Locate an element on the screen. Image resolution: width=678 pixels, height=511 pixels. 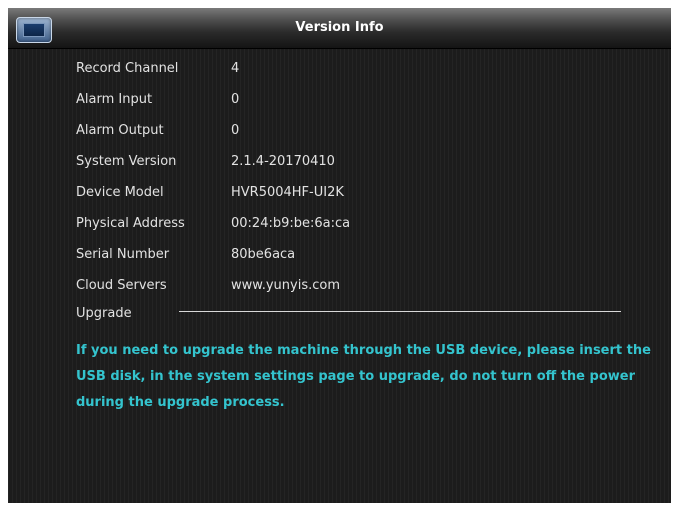
record-channel-label: Record Channel is located at coordinates (127, 68).